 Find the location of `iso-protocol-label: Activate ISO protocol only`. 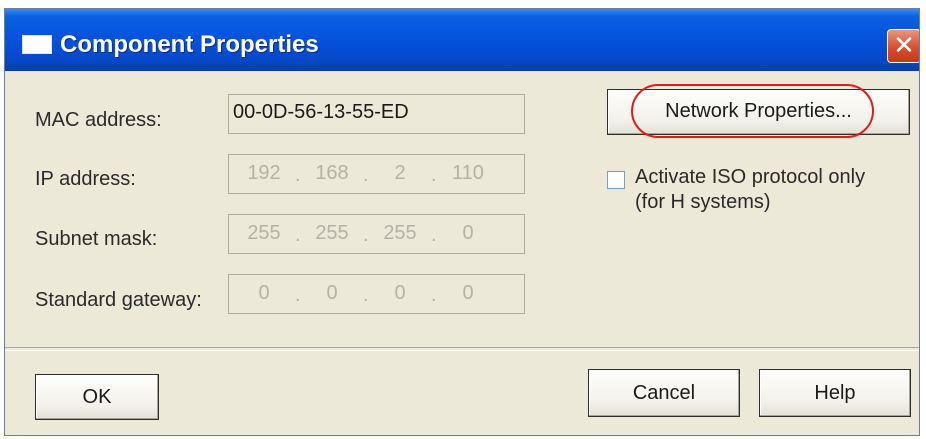

iso-protocol-label: Activate ISO protocol only is located at coordinates (750, 177).